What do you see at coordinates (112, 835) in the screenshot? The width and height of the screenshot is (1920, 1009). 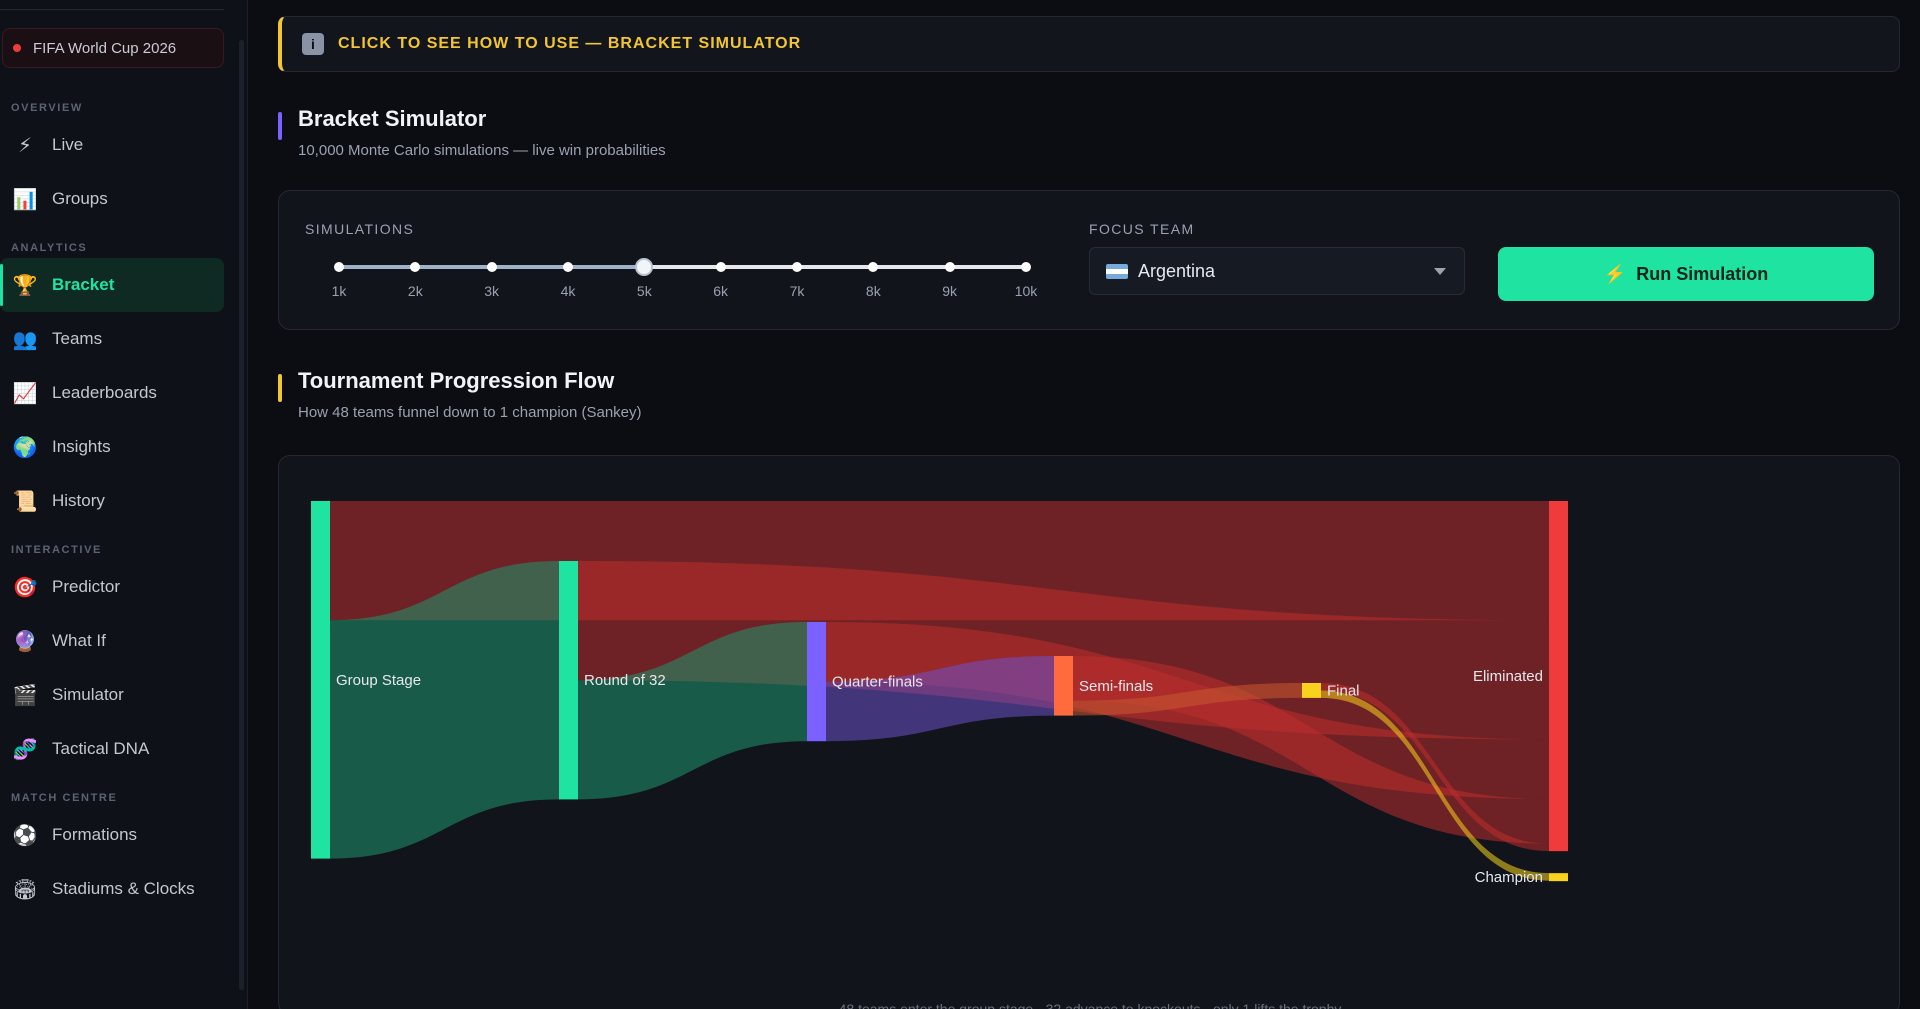 I see `sidebar-item-formations: ⚽ Formations` at bounding box center [112, 835].